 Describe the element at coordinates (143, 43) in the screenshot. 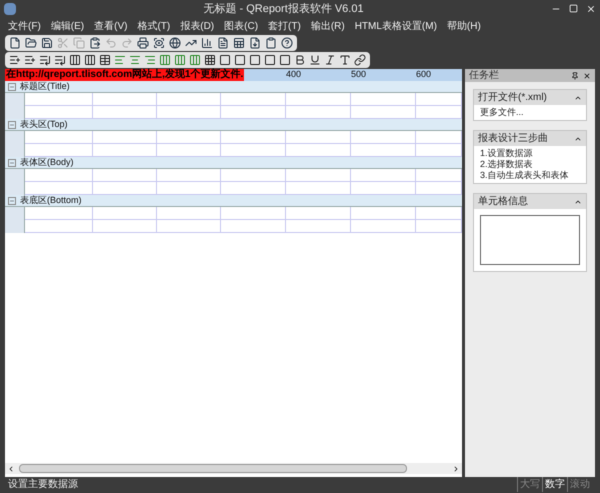

I see `printer-icon` at that location.